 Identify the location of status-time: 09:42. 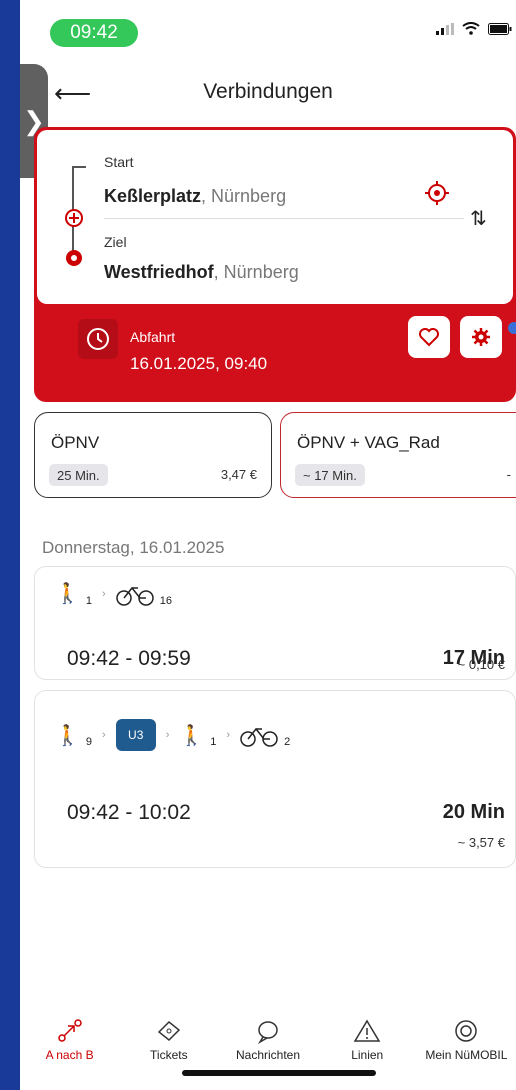
(94, 33).